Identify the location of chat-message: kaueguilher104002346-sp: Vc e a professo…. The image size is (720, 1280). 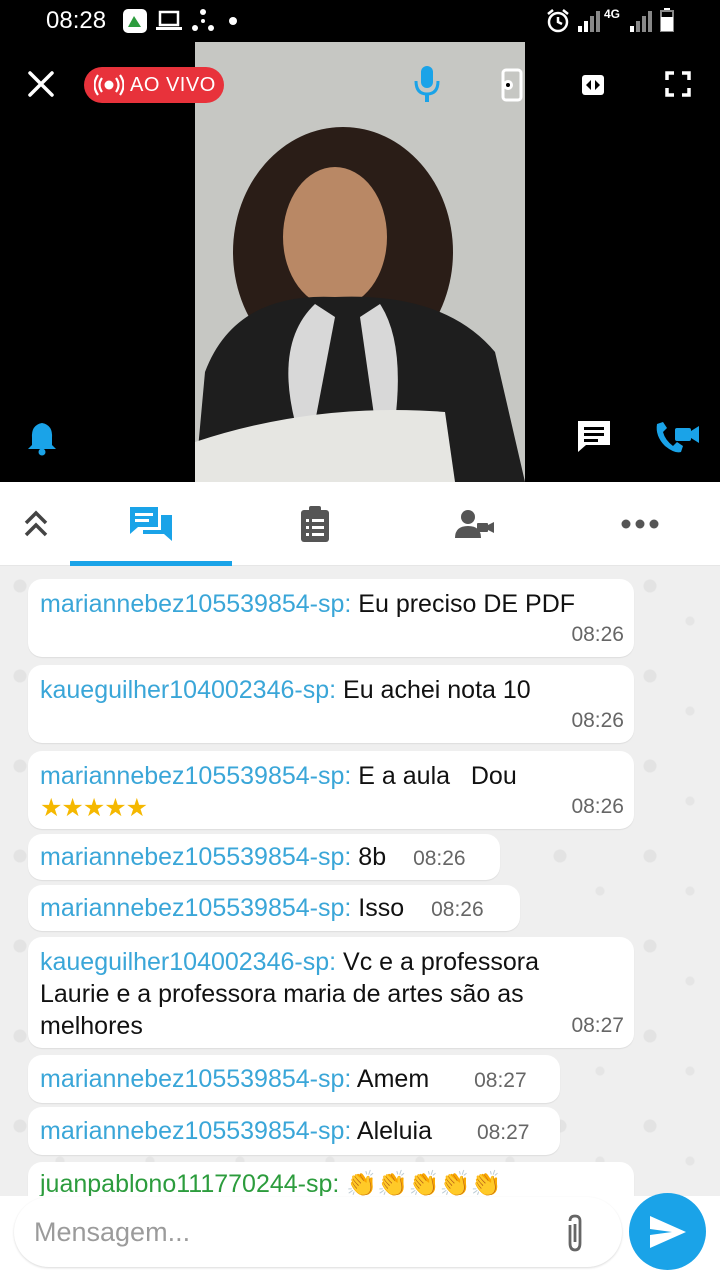
(331, 992).